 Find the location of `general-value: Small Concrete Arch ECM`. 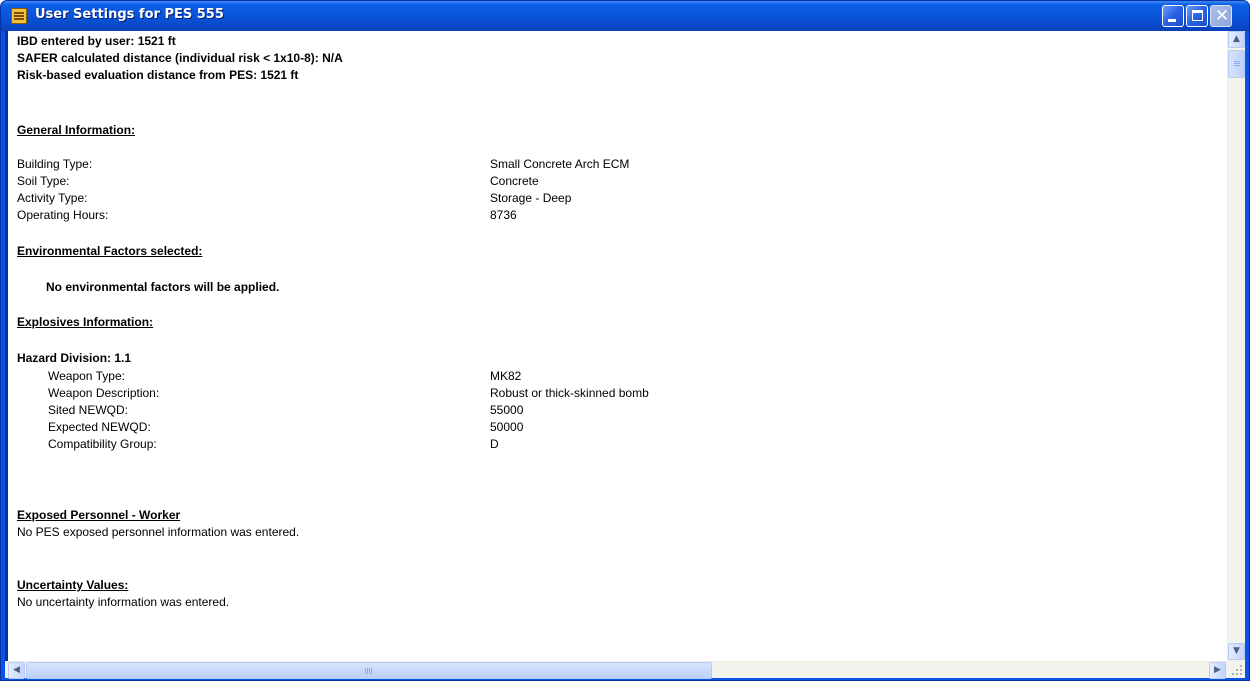

general-value: Small Concrete Arch ECM is located at coordinates (560, 164).